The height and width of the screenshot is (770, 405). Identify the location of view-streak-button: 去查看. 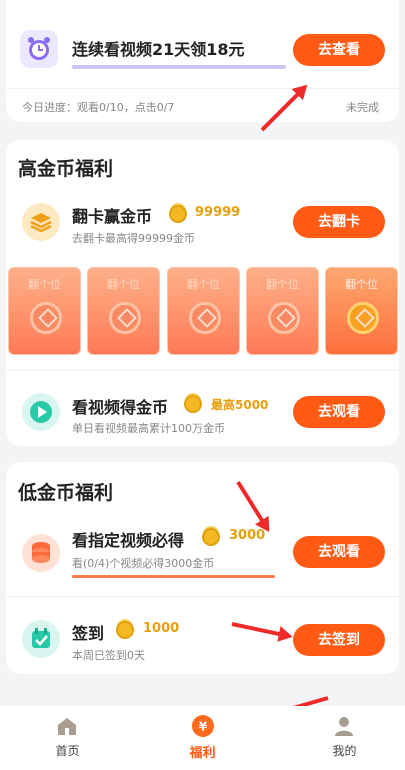
(339, 50).